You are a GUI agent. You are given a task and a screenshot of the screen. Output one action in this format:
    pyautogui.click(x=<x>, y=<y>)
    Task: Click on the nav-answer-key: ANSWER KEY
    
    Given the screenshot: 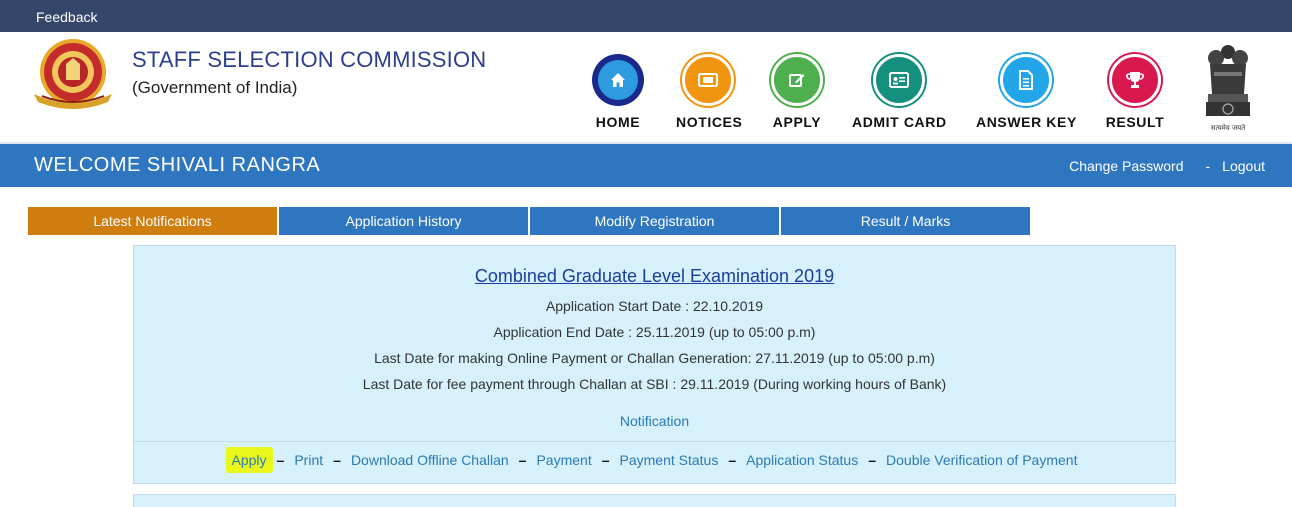 What is the action you would take?
    pyautogui.click(x=1026, y=92)
    